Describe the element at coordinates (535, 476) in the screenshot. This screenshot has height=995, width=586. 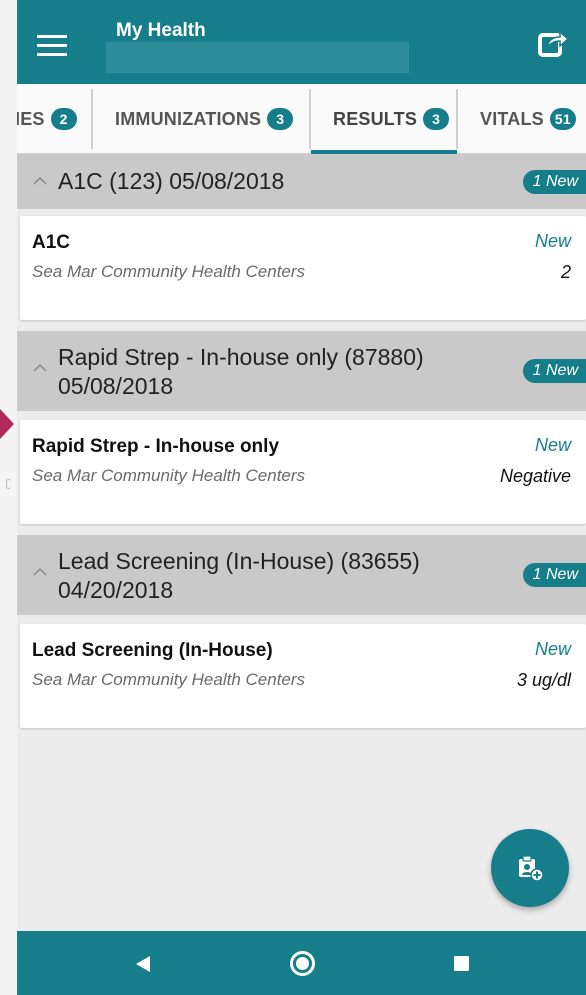
I see `result-value: Negative` at that location.